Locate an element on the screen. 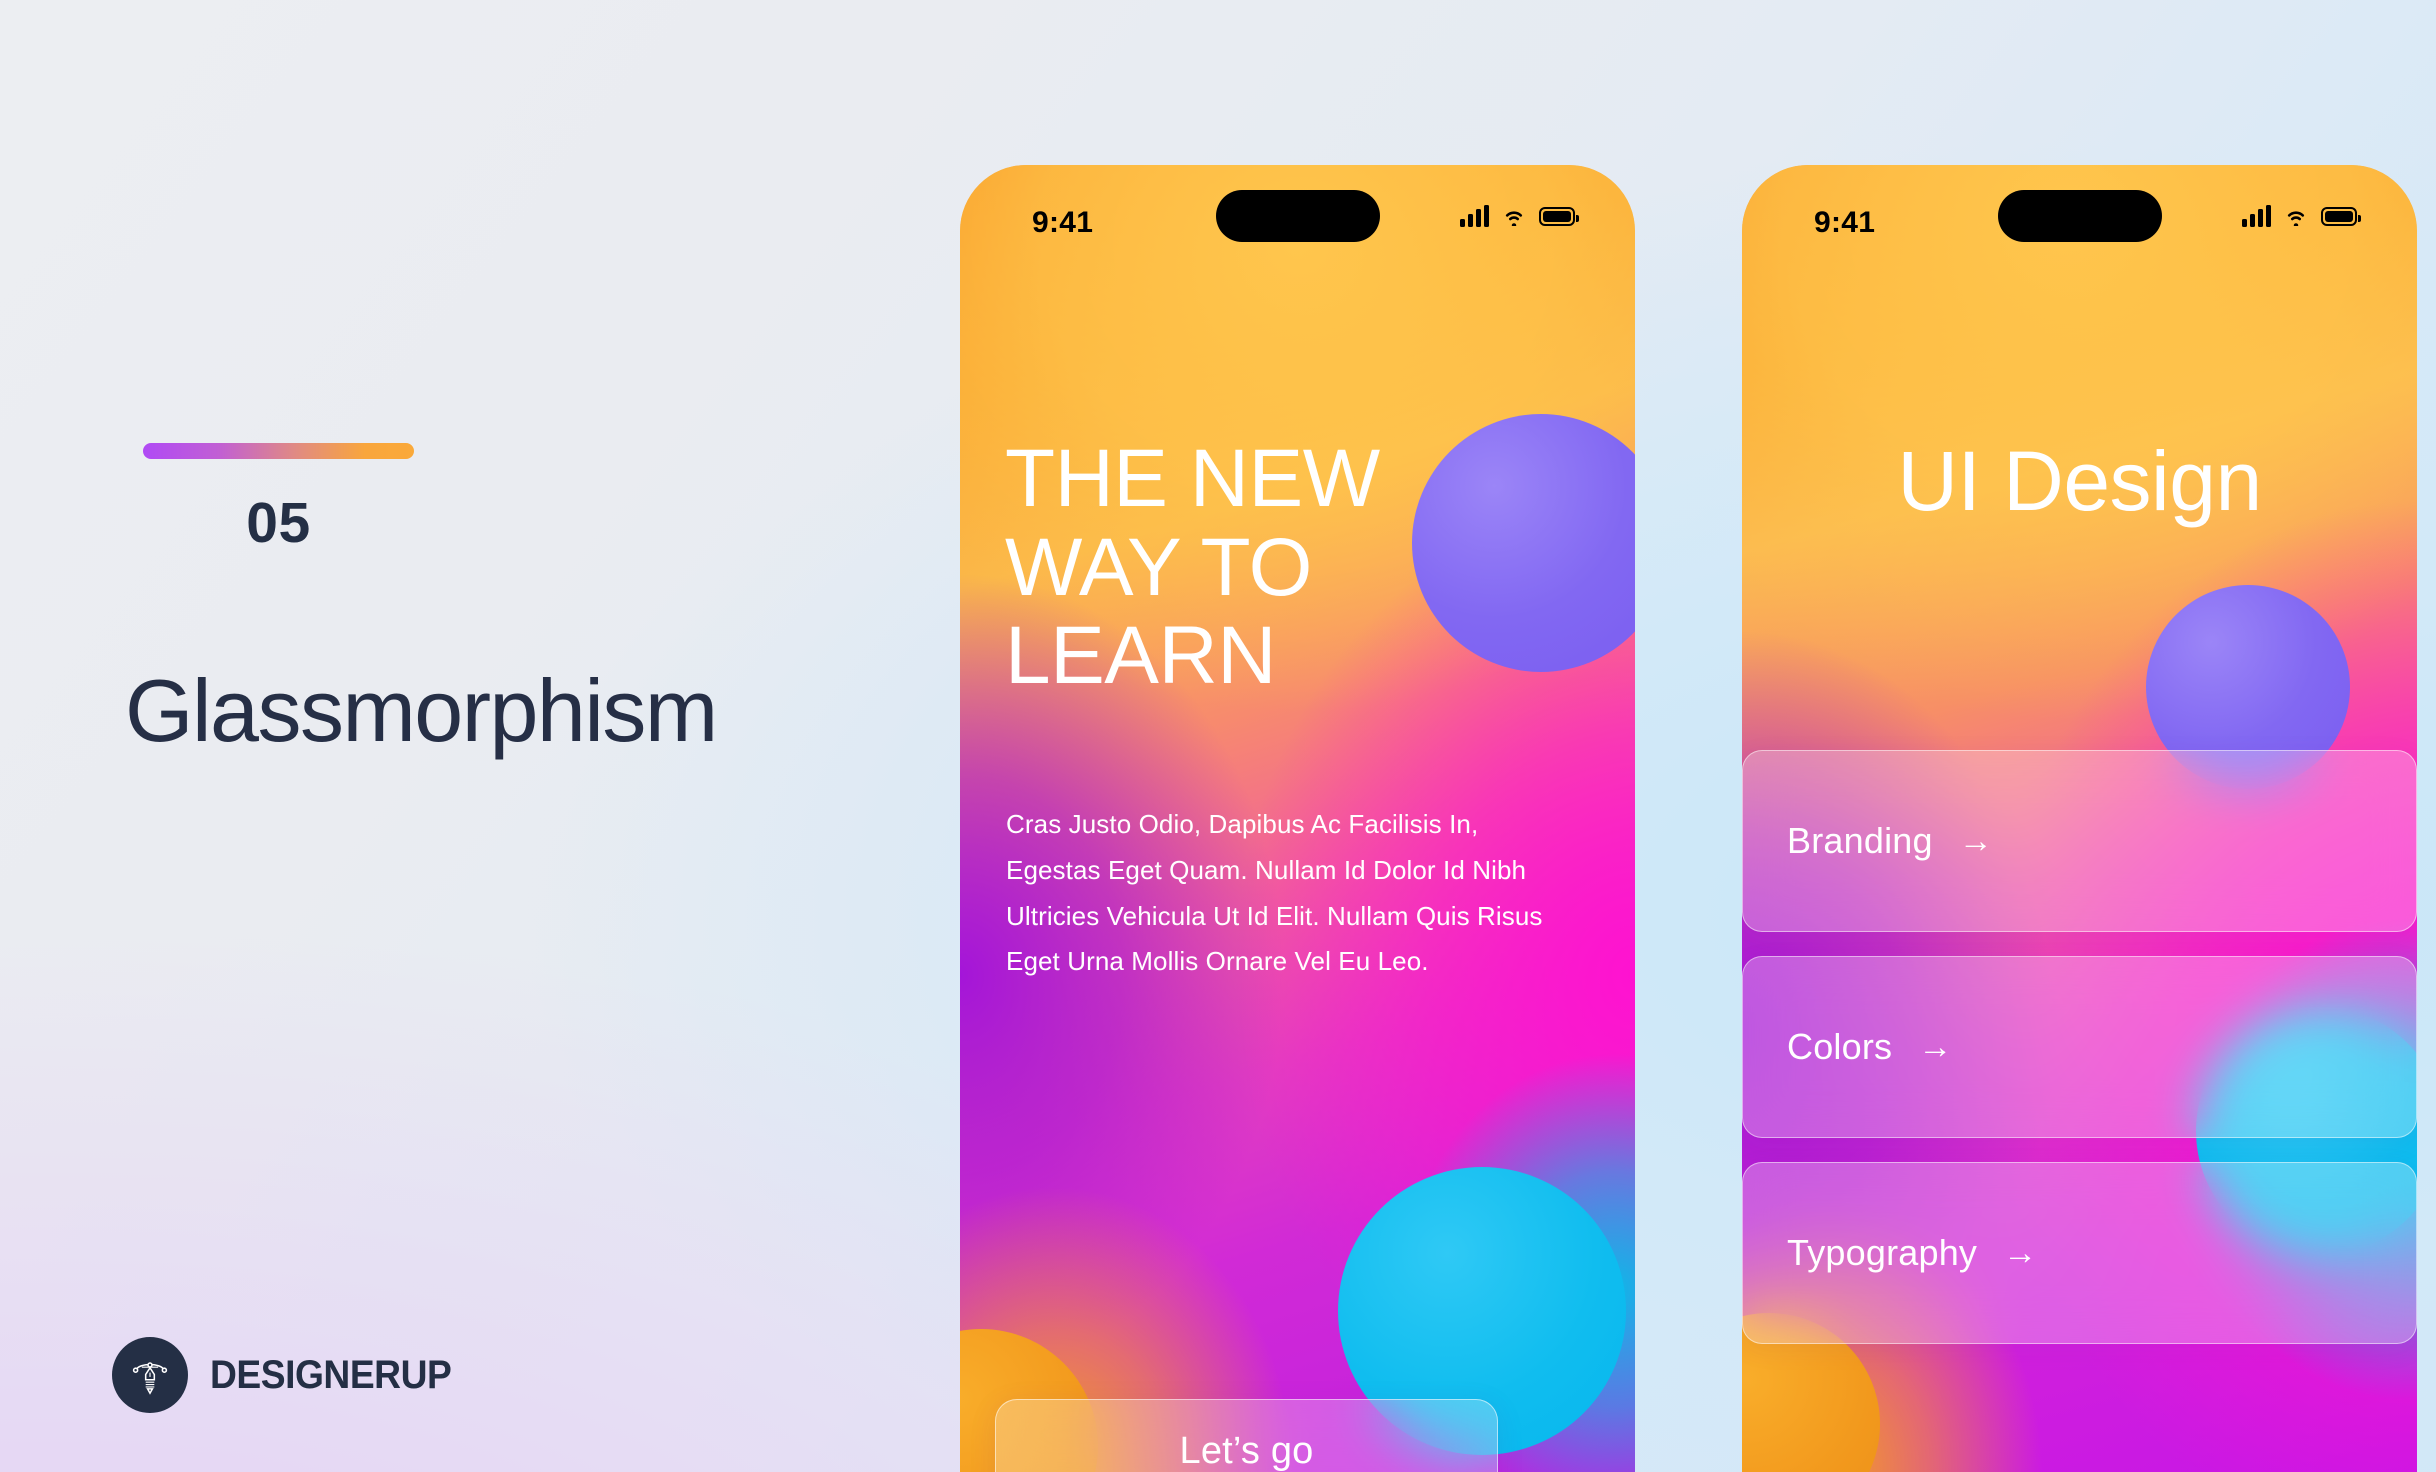 The width and height of the screenshot is (2436, 1472). phone-two-title: UI Design is located at coordinates (2079, 481).